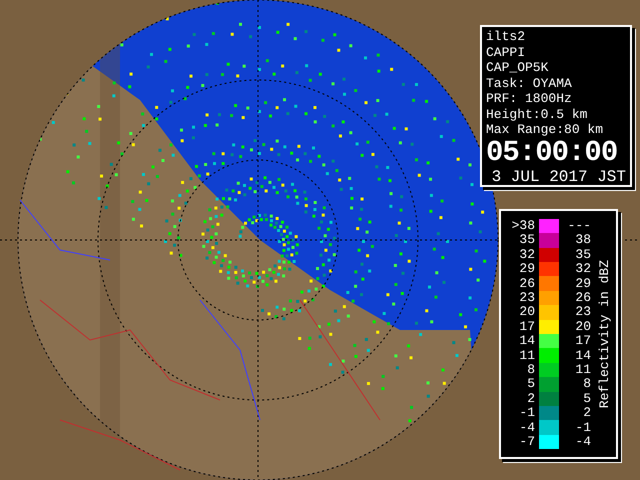 The height and width of the screenshot is (480, 640). Describe the element at coordinates (582, 283) in the screenshot. I see `legend-high-label: 29` at that location.